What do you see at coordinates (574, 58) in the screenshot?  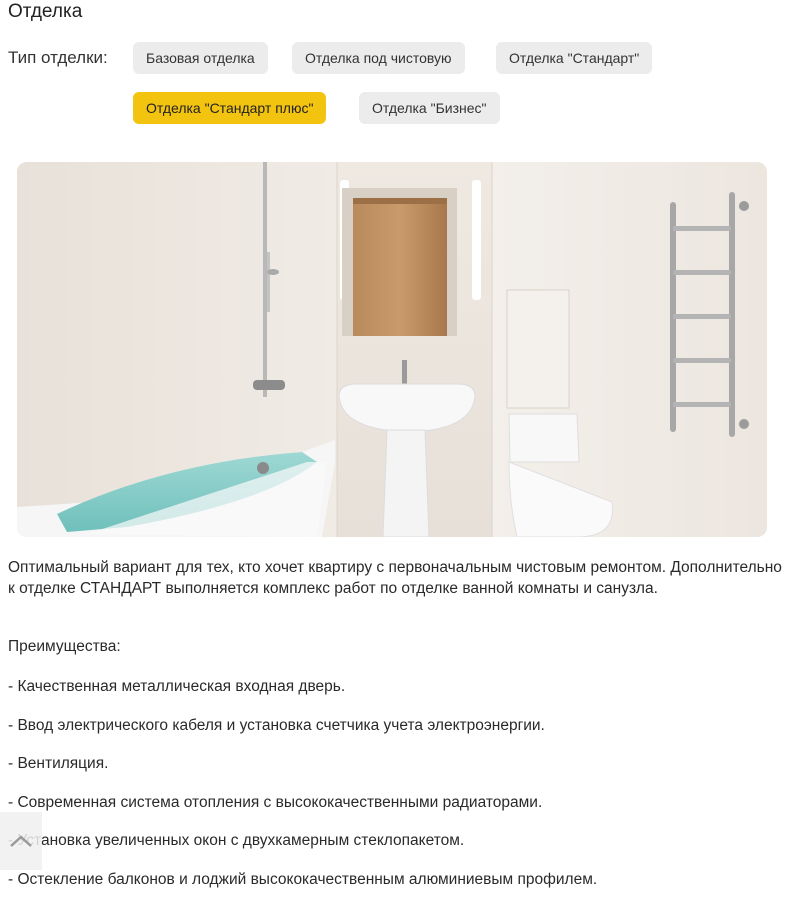 I see `finish-option-standard: Отделка "Стандарт"` at bounding box center [574, 58].